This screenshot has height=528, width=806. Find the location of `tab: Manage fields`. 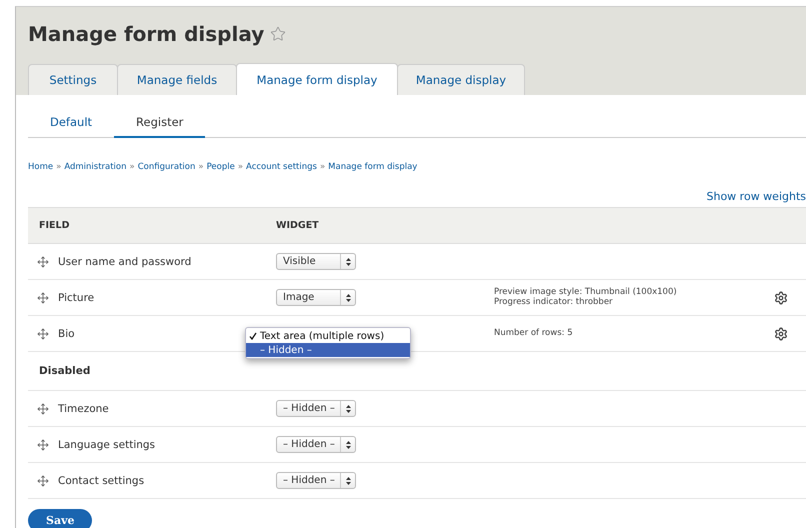

tab: Manage fields is located at coordinates (177, 79).